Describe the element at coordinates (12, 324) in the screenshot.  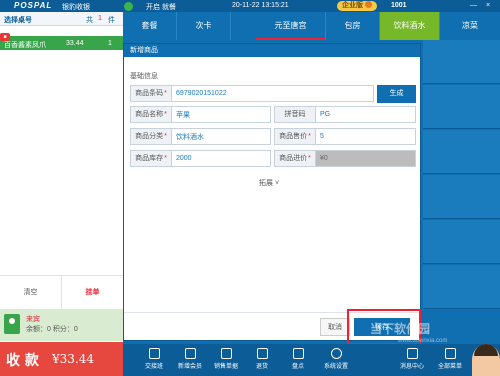
I see `member-avatar-icon` at that location.